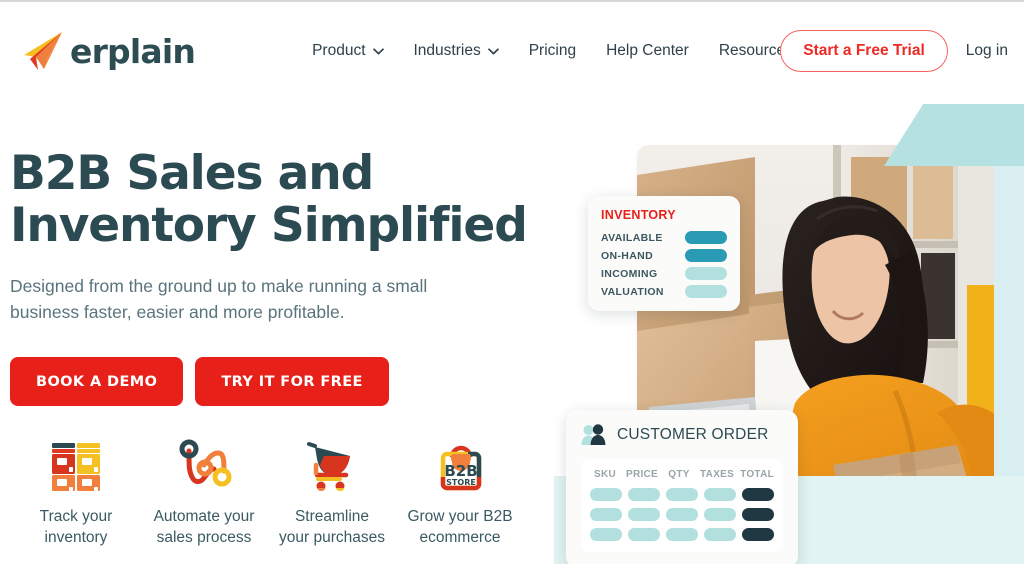 Image resolution: width=1024 pixels, height=564 pixels. What do you see at coordinates (447, 50) in the screenshot?
I see `nav-item-label: Industries` at bounding box center [447, 50].